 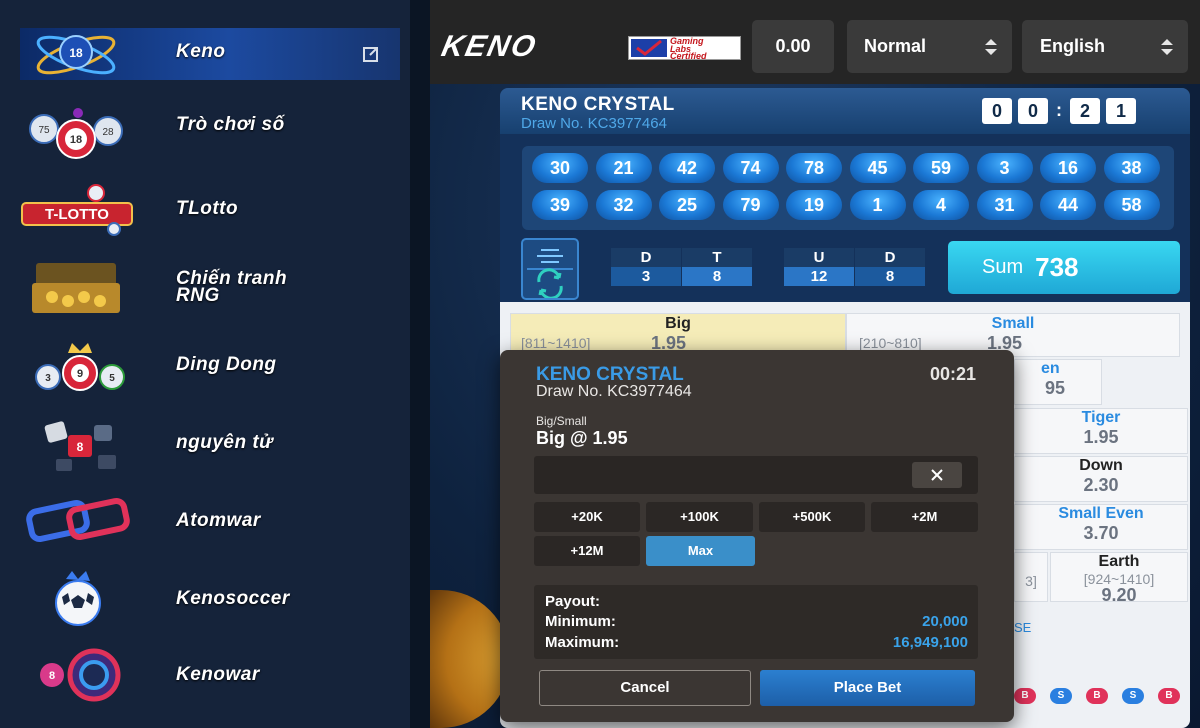 I want to click on drawn-balls-board: 30 21 42 74 78 45 59 3 16 38 39 32 25 79 19 1 4 31 44 58, so click(x=848, y=188).